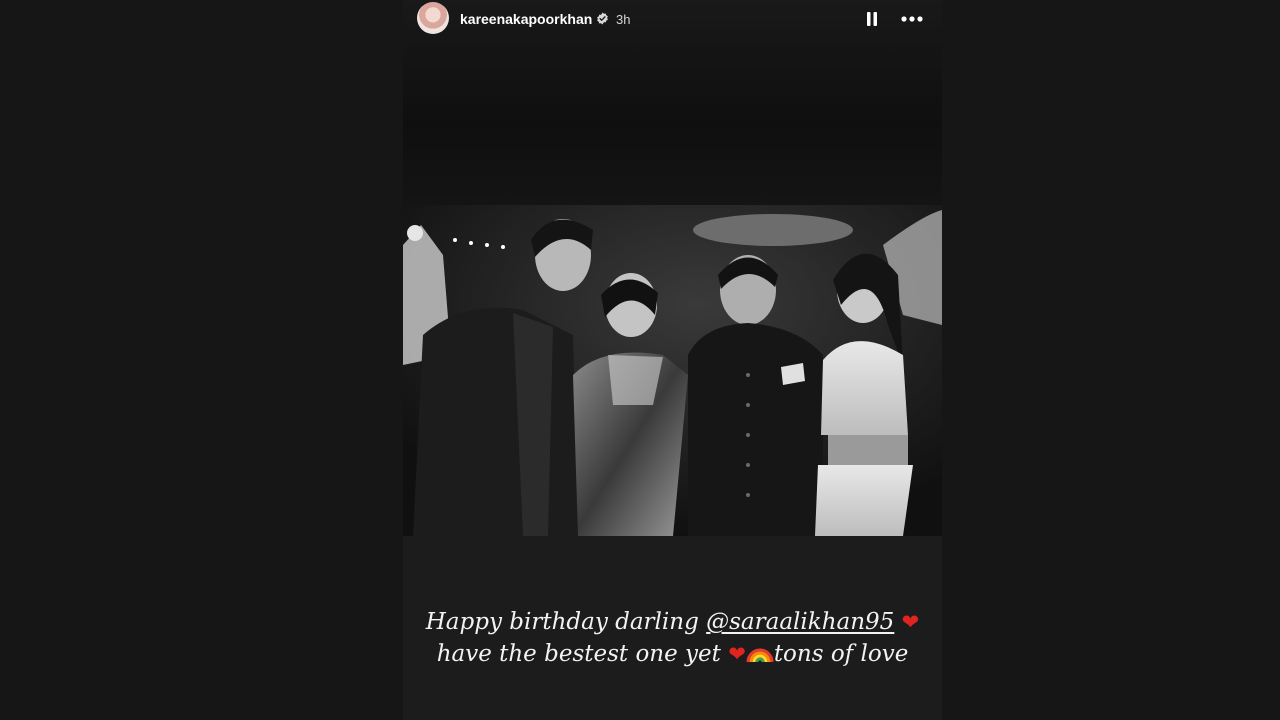 Image resolution: width=1280 pixels, height=720 pixels. What do you see at coordinates (582, 654) in the screenshot?
I see `caption-text-2: have the bestest one yet` at bounding box center [582, 654].